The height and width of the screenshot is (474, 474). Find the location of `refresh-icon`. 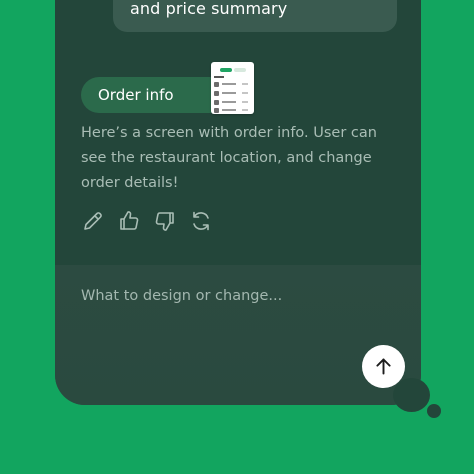

refresh-icon is located at coordinates (201, 221).